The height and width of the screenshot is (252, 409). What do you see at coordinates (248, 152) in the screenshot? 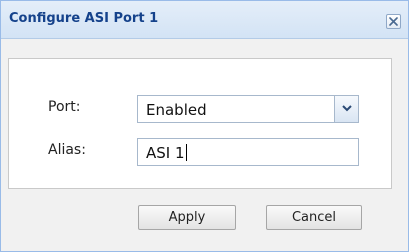
I see `alias-input: ASI 1` at bounding box center [248, 152].